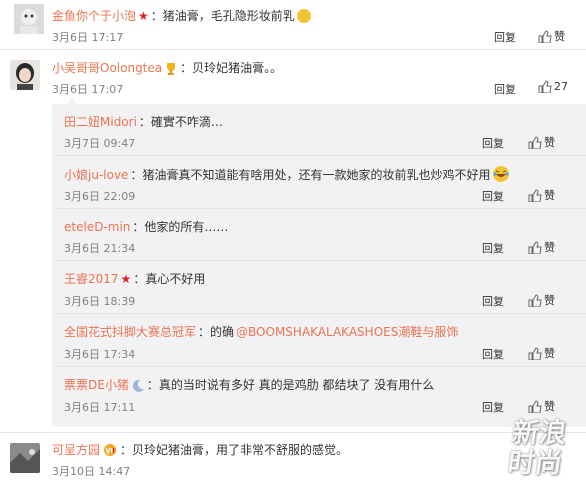 Image resolution: width=586 pixels, height=484 pixels. Describe the element at coordinates (72, 101) in the screenshot. I see `reply-arrow-icon` at that location.